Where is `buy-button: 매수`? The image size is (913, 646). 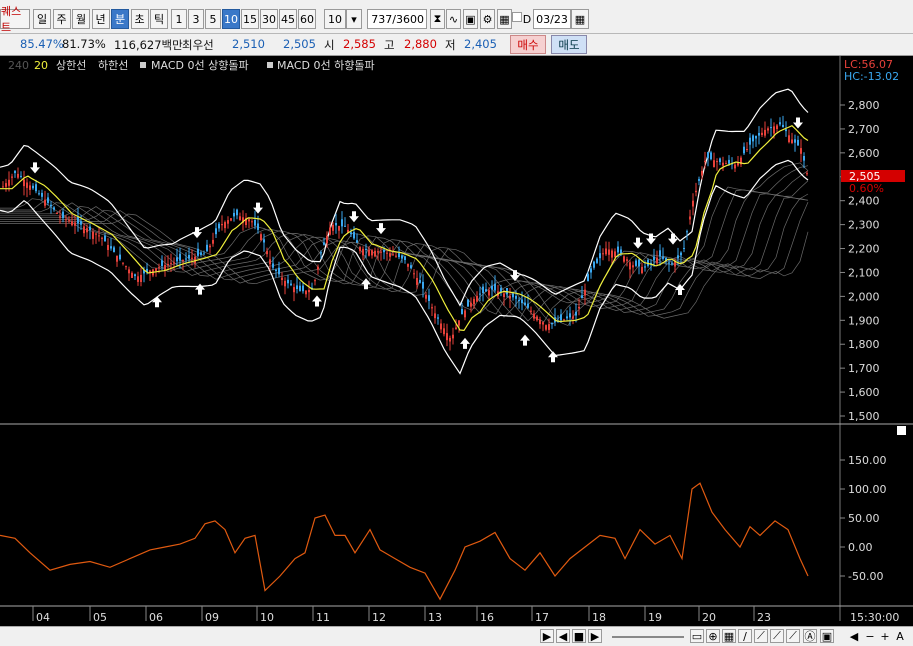
buy-button: 매수 is located at coordinates (528, 44).